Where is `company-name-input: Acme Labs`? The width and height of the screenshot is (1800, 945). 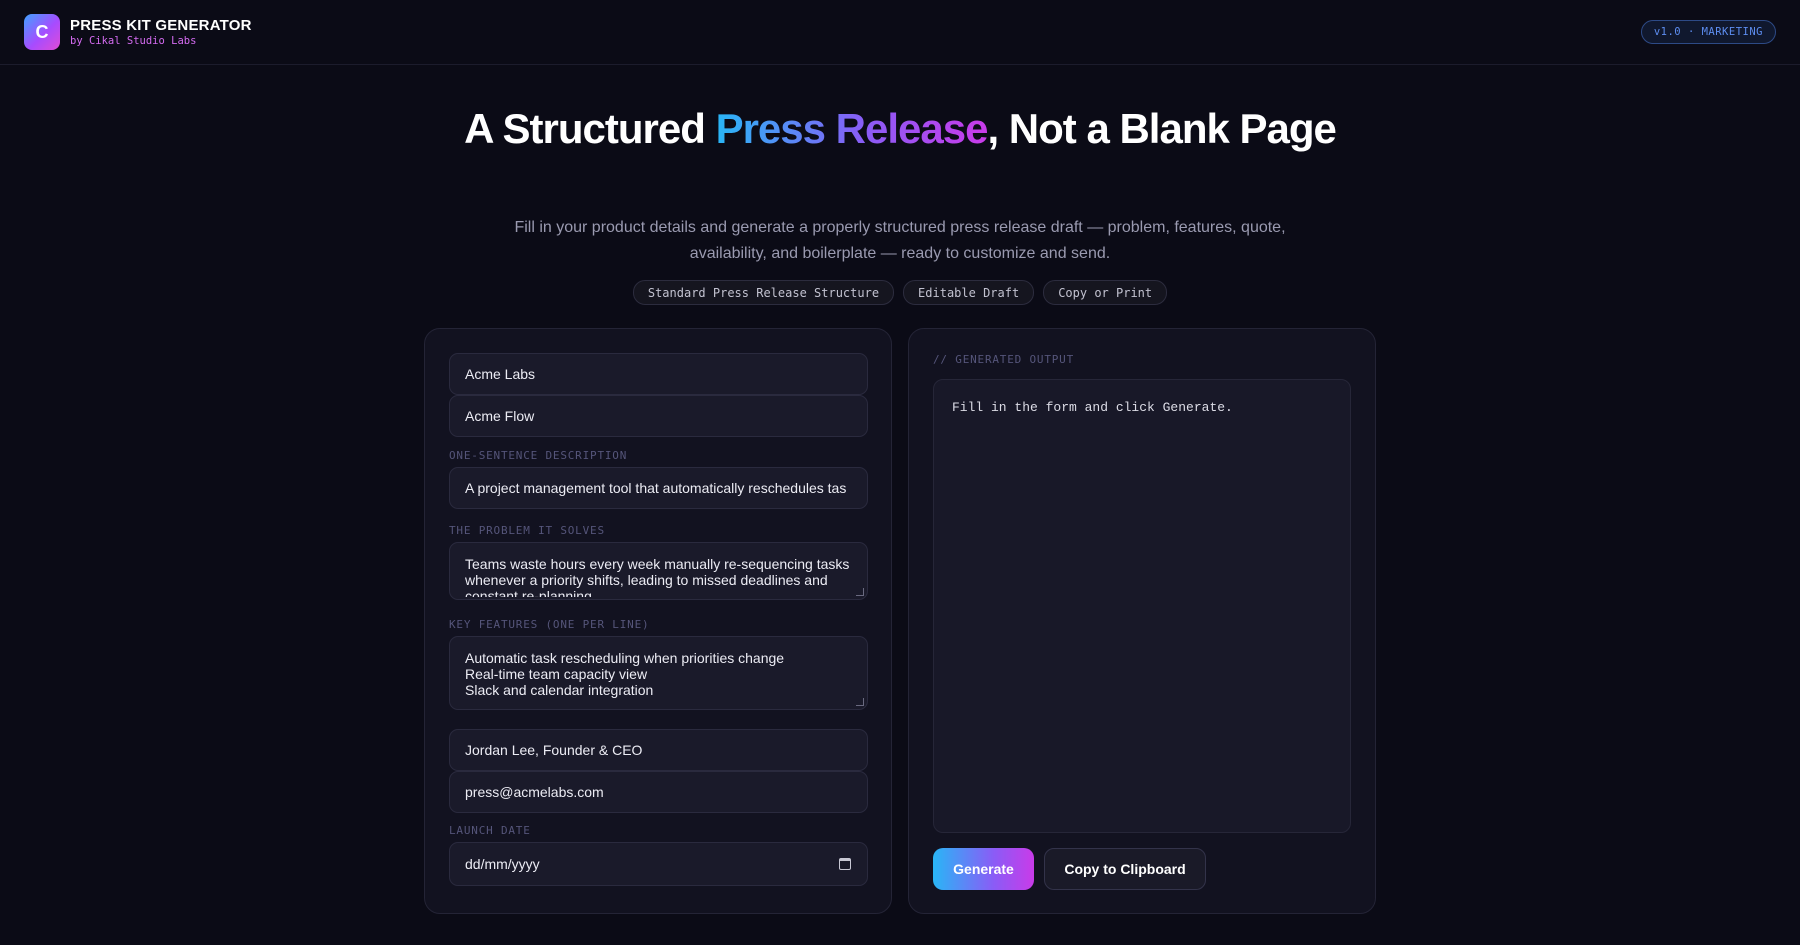
company-name-input: Acme Labs is located at coordinates (658, 374).